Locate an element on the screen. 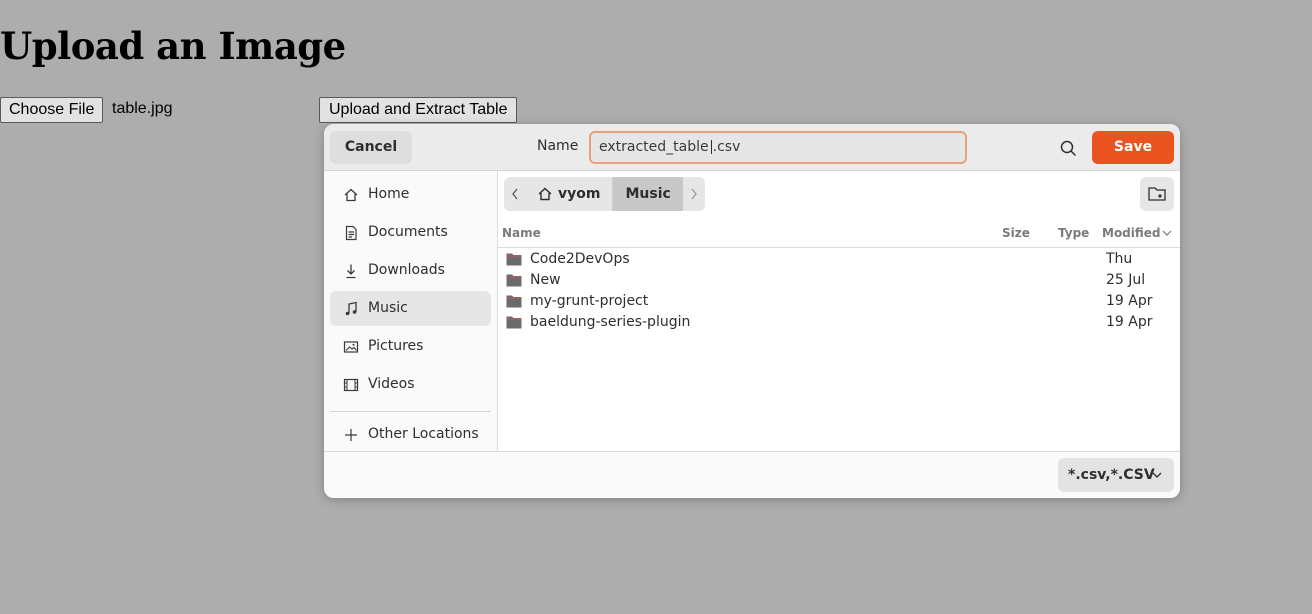 This screenshot has width=1312, height=614. sidebar-item-videos: Videos is located at coordinates (410, 384).